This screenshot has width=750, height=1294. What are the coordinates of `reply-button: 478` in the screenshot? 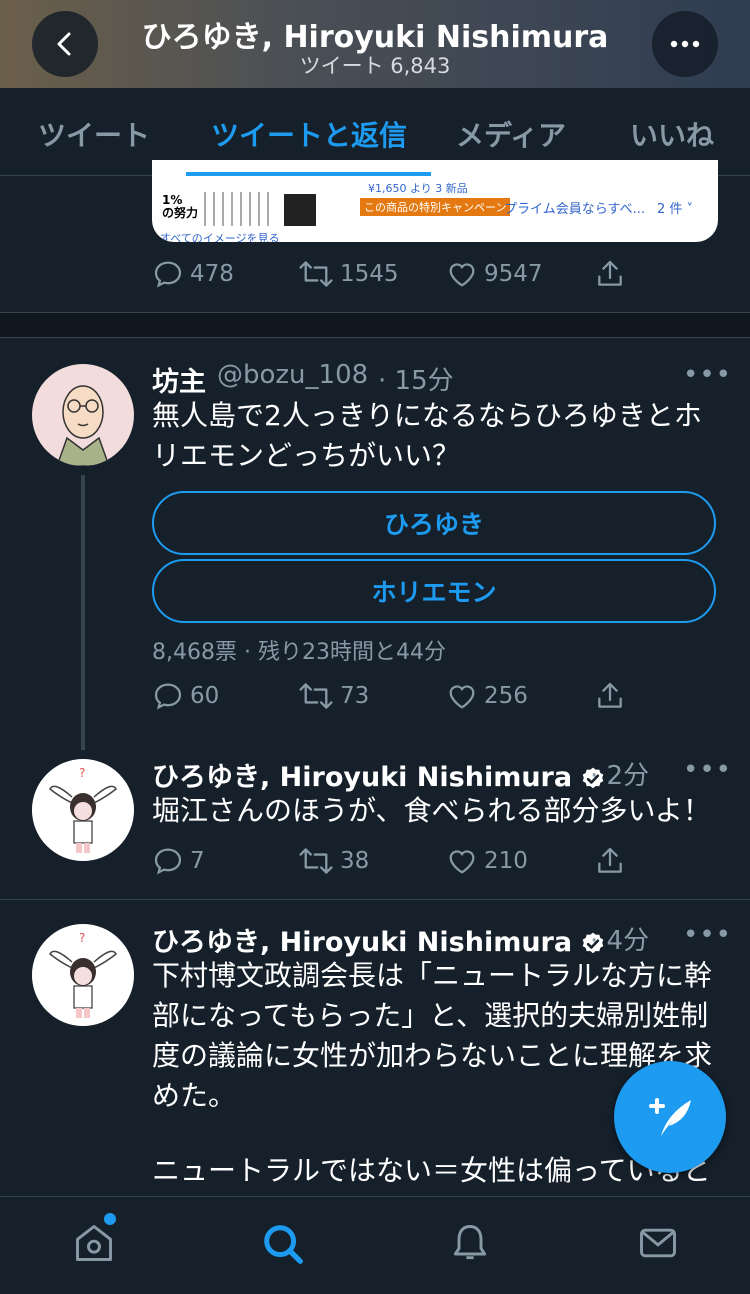 It's located at (193, 274).